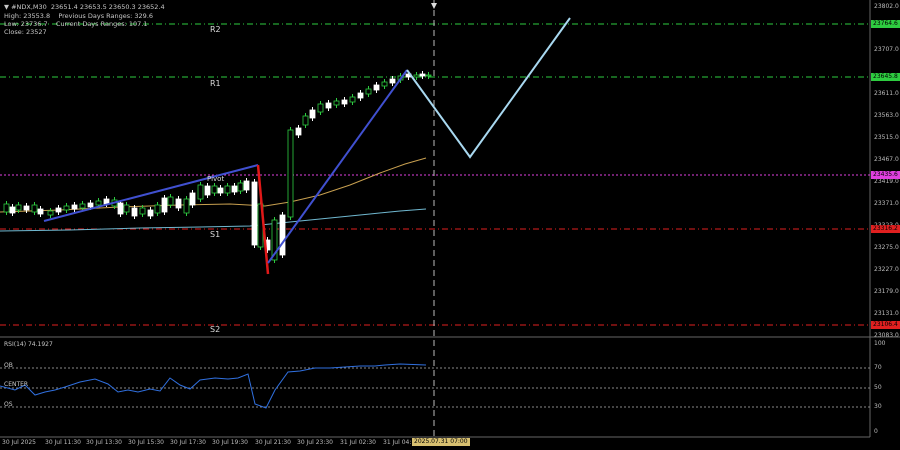 The height and width of the screenshot is (450, 900). What do you see at coordinates (215, 83) in the screenshot?
I see `r1-label: R1` at bounding box center [215, 83].